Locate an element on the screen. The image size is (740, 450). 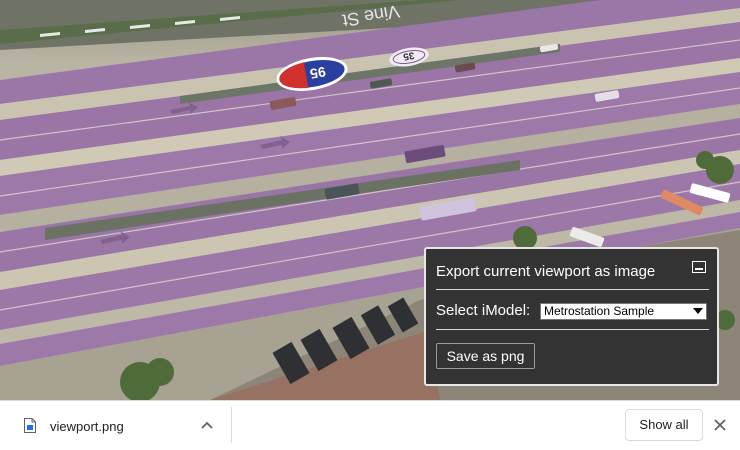
file-icon is located at coordinates (30, 425).